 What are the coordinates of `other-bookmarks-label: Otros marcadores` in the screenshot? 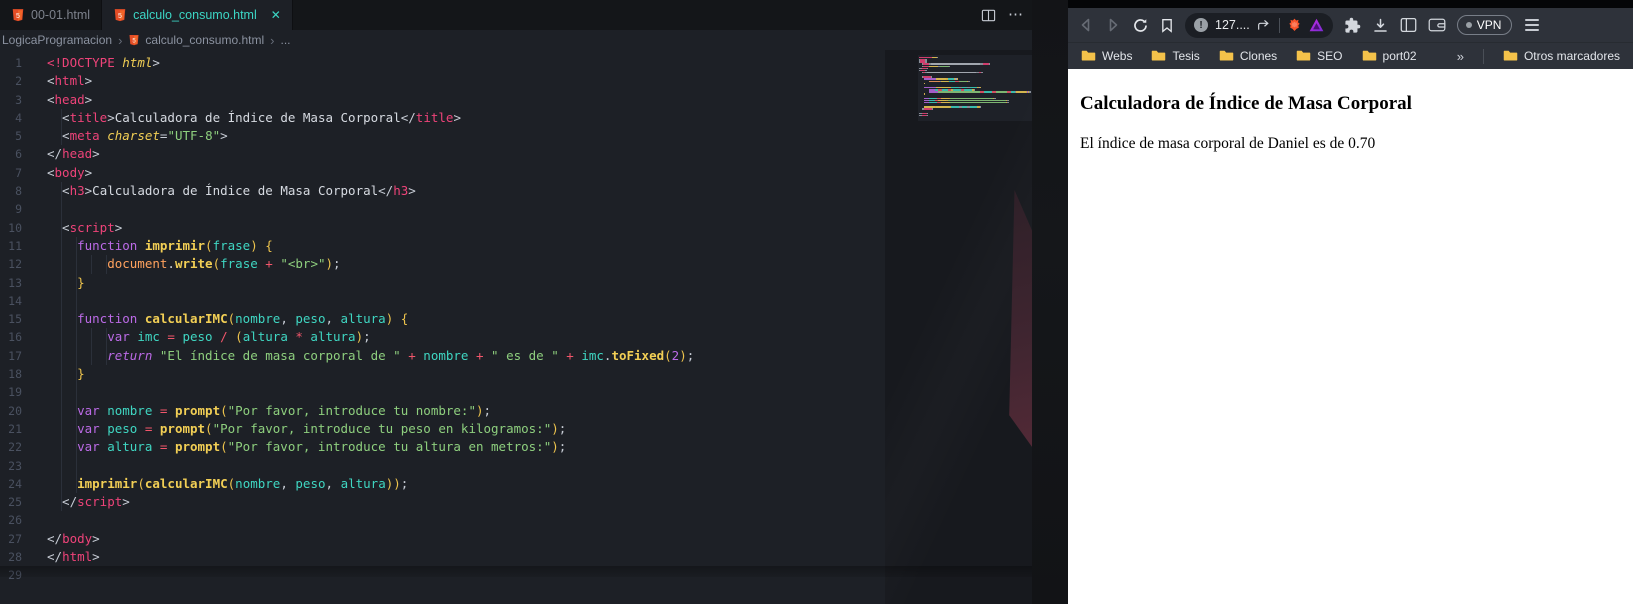 It's located at (1571, 56).